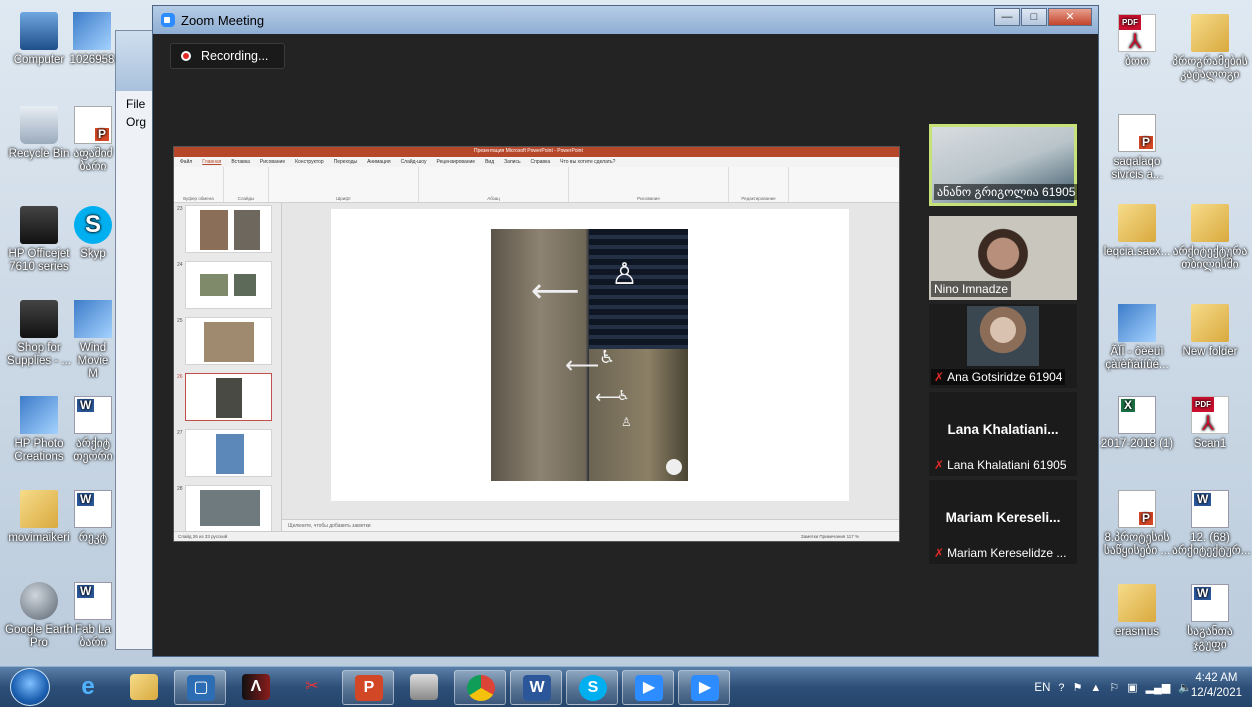 Image resolution: width=1252 pixels, height=707 pixels. I want to click on slide-thumbnail: 28, so click(224, 509).